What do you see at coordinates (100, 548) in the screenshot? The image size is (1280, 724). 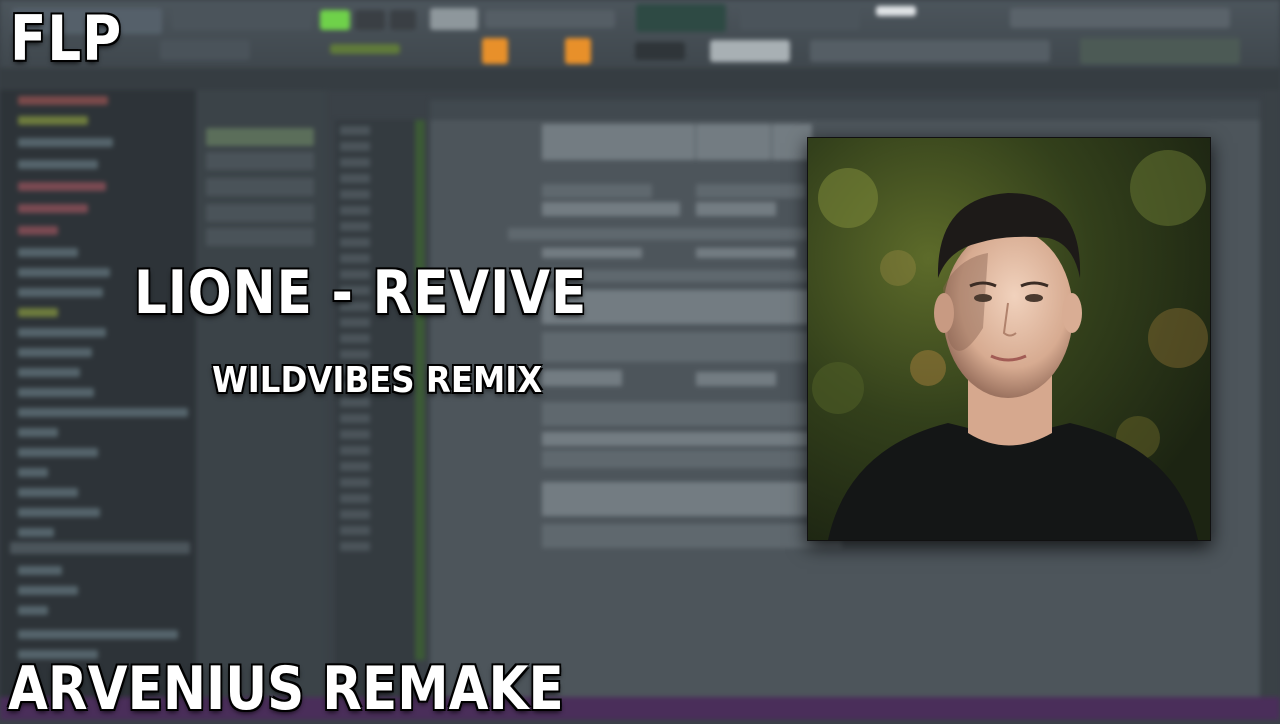 I see `browser-item-selected` at bounding box center [100, 548].